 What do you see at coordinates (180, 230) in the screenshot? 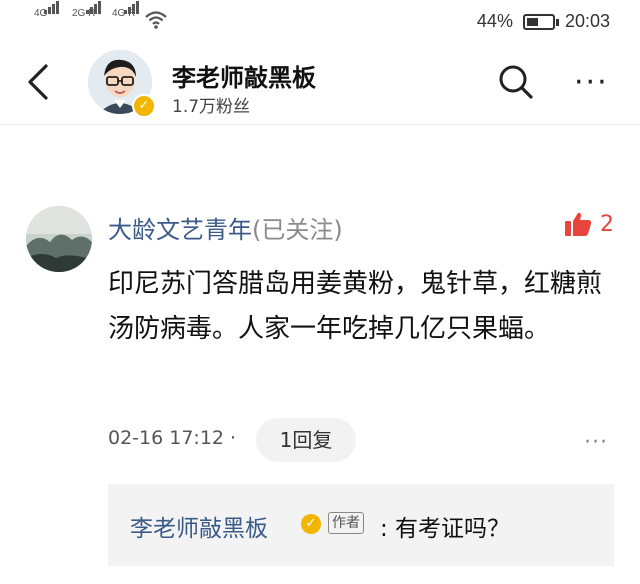
I see `commenter-name: 大龄文艺青年` at bounding box center [180, 230].